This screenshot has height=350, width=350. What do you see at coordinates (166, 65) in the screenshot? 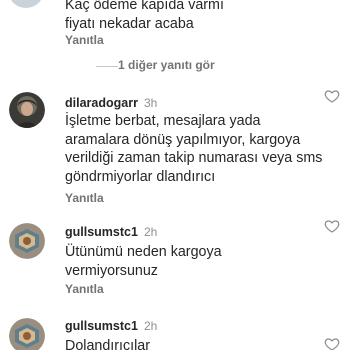
I see `view-more-replies-button: 1 diğer yanıtı gör` at bounding box center [166, 65].